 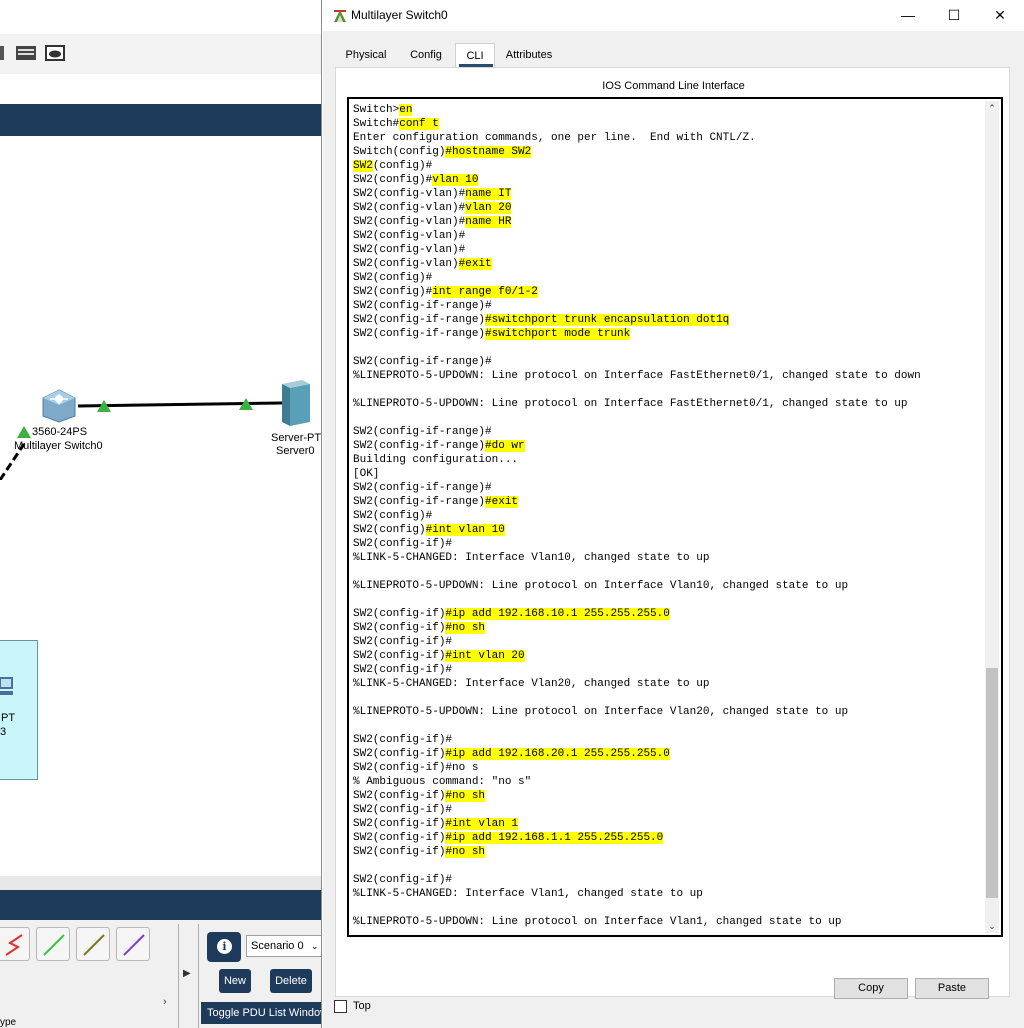 What do you see at coordinates (426, 55) in the screenshot?
I see `tab-config: Config` at bounding box center [426, 55].